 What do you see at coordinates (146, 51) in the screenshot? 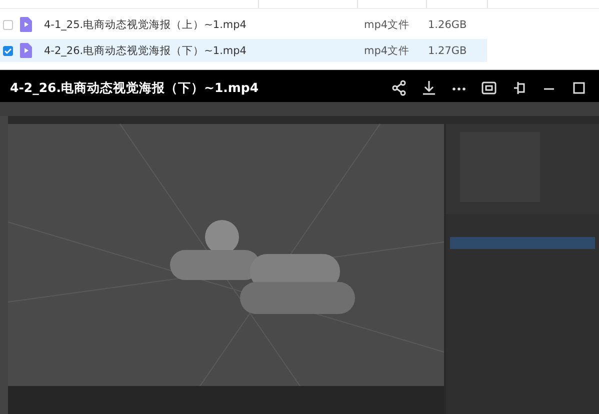
I see `file-name: 4-2_26.电商动态视觉海报（下）~1.mp4` at bounding box center [146, 51].